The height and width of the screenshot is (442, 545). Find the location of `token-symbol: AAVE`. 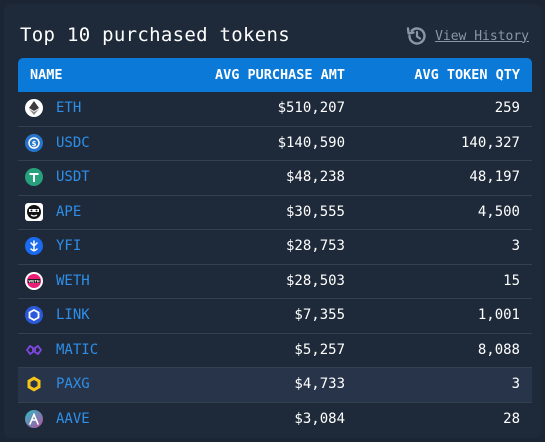

token-symbol: AAVE is located at coordinates (73, 418).